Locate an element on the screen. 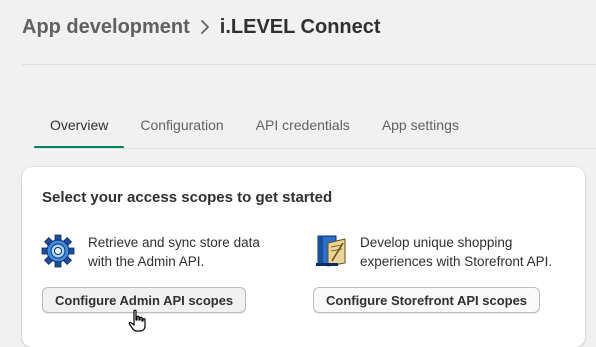 Image resolution: width=596 pixels, height=347 pixels. page-title: i.LEVEL Connect is located at coordinates (300, 26).